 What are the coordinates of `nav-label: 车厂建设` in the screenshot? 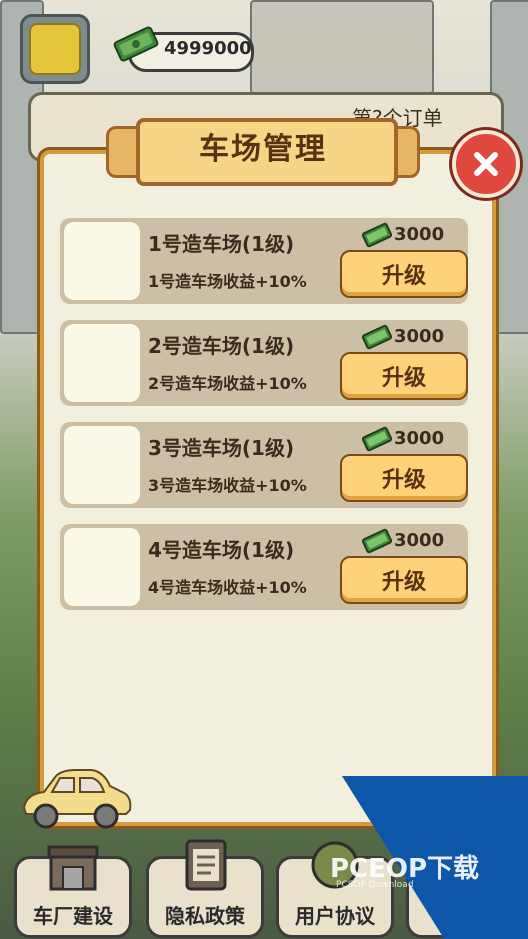 It's located at (73, 916).